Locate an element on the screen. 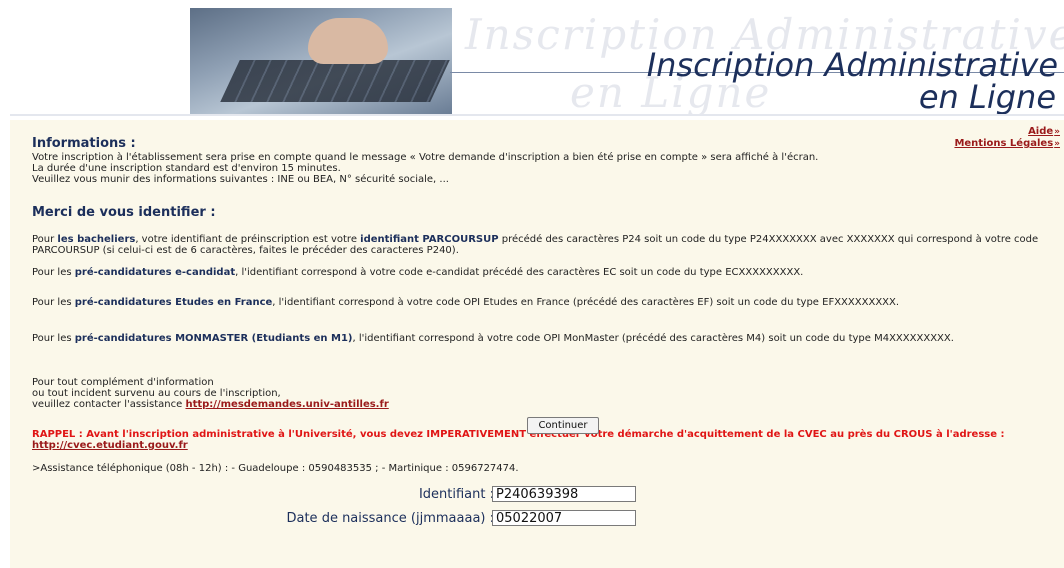 Image resolution: width=1064 pixels, height=568 pixels. text: veuillez contacter l'assistance is located at coordinates (109, 404).